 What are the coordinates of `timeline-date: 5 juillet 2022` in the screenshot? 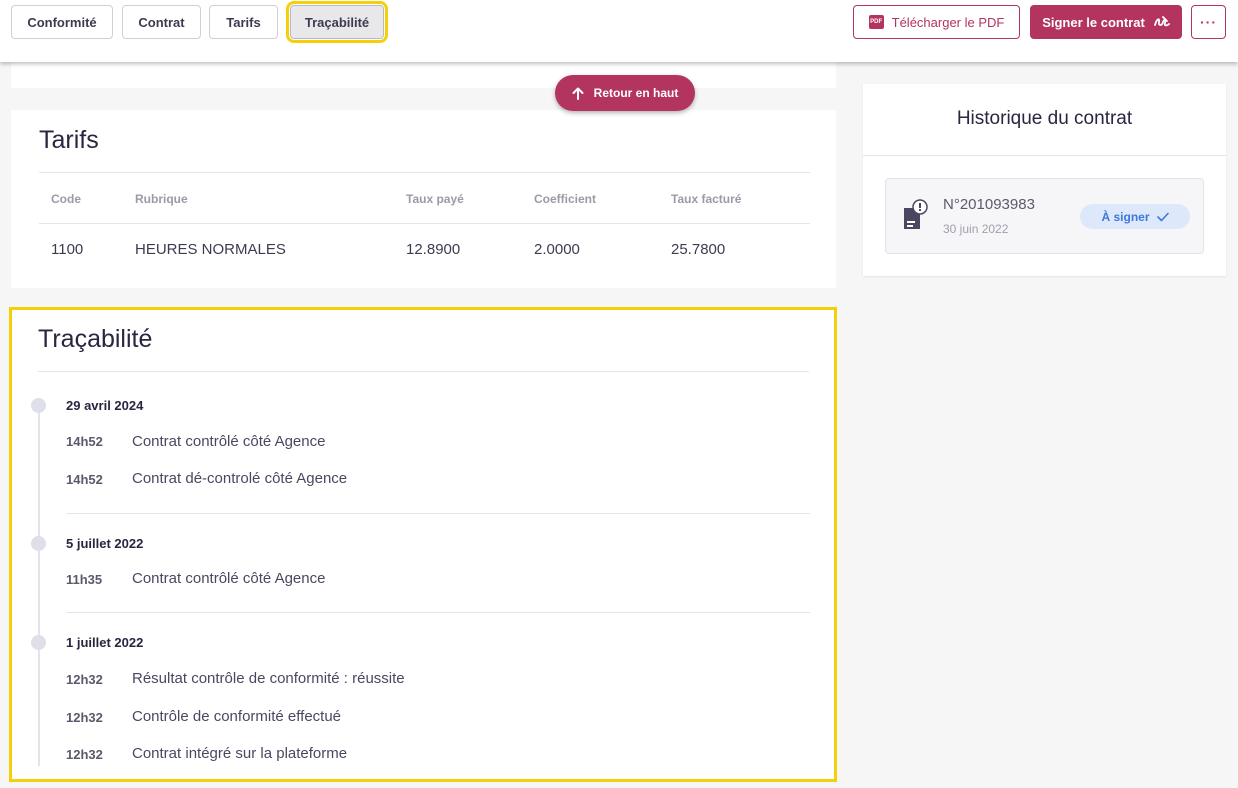 It's located at (105, 543).